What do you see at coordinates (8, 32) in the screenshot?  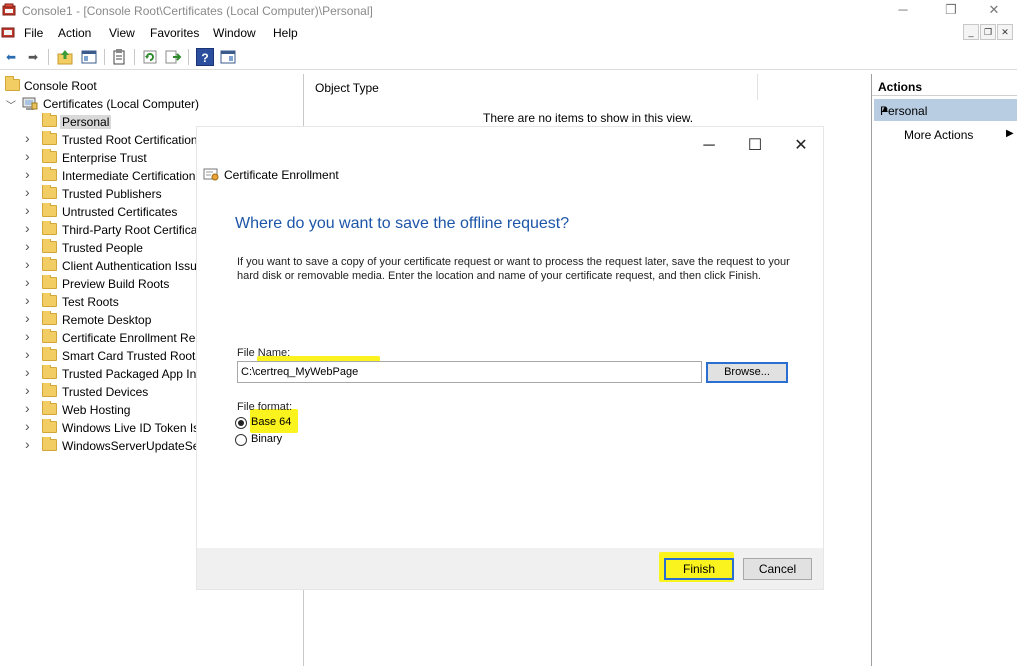 I see `console-document-icon` at bounding box center [8, 32].